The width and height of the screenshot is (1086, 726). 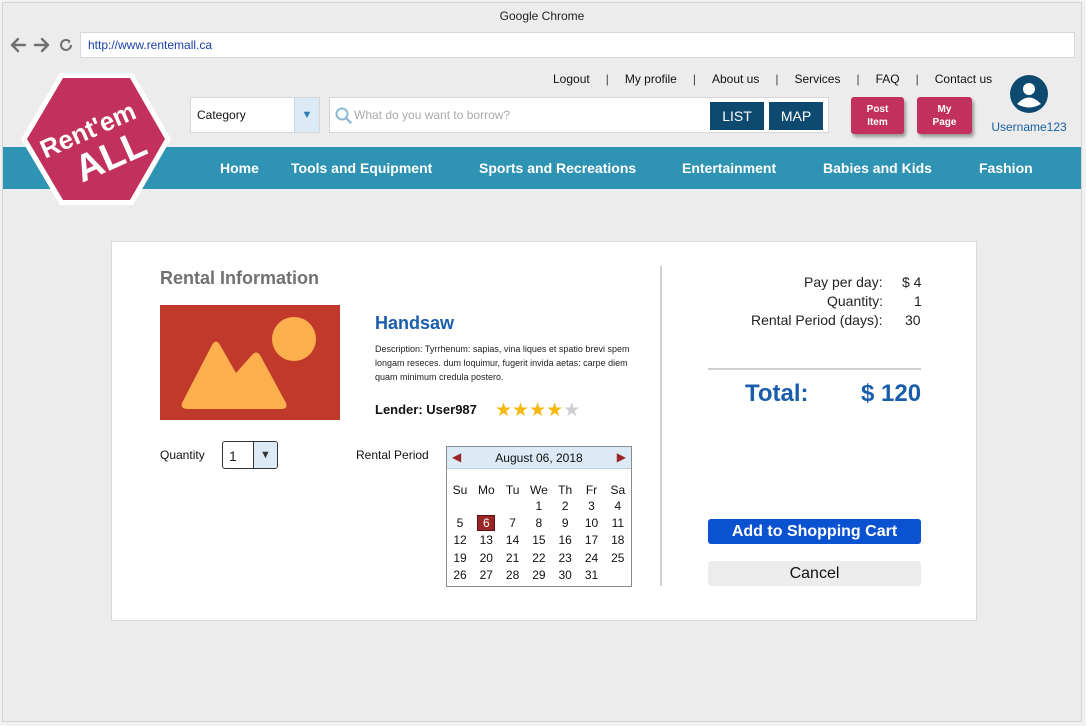 I want to click on rental-period-days-value: 30, so click(x=913, y=320).